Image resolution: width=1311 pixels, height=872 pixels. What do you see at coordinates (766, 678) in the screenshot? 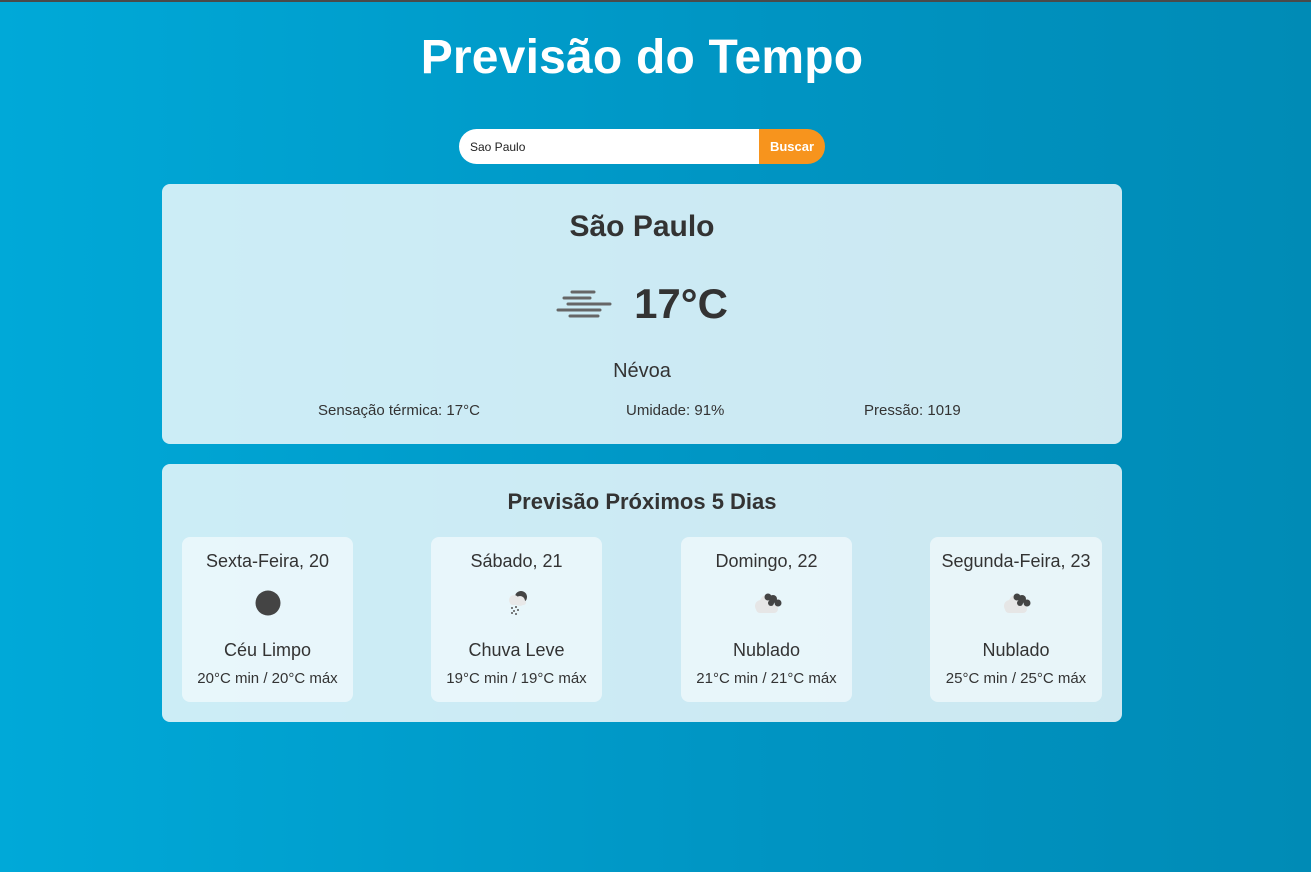
I see `forecast-day-range: 21°C min / 21°C máx` at bounding box center [766, 678].